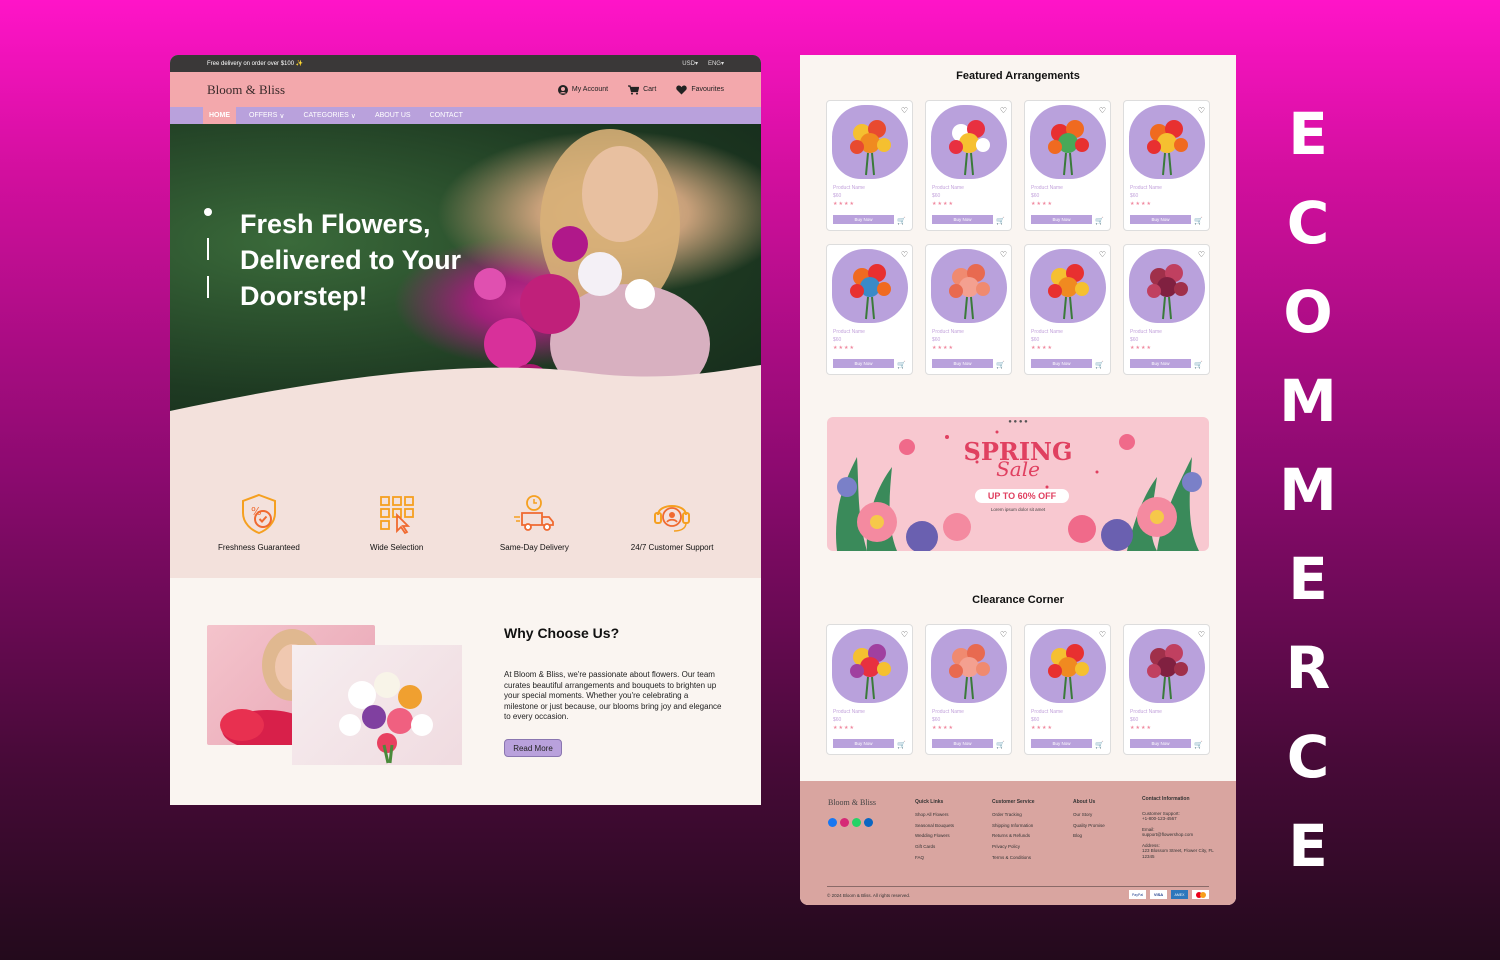 This screenshot has height=960, width=1500. I want to click on facebook-icon, so click(832, 822).